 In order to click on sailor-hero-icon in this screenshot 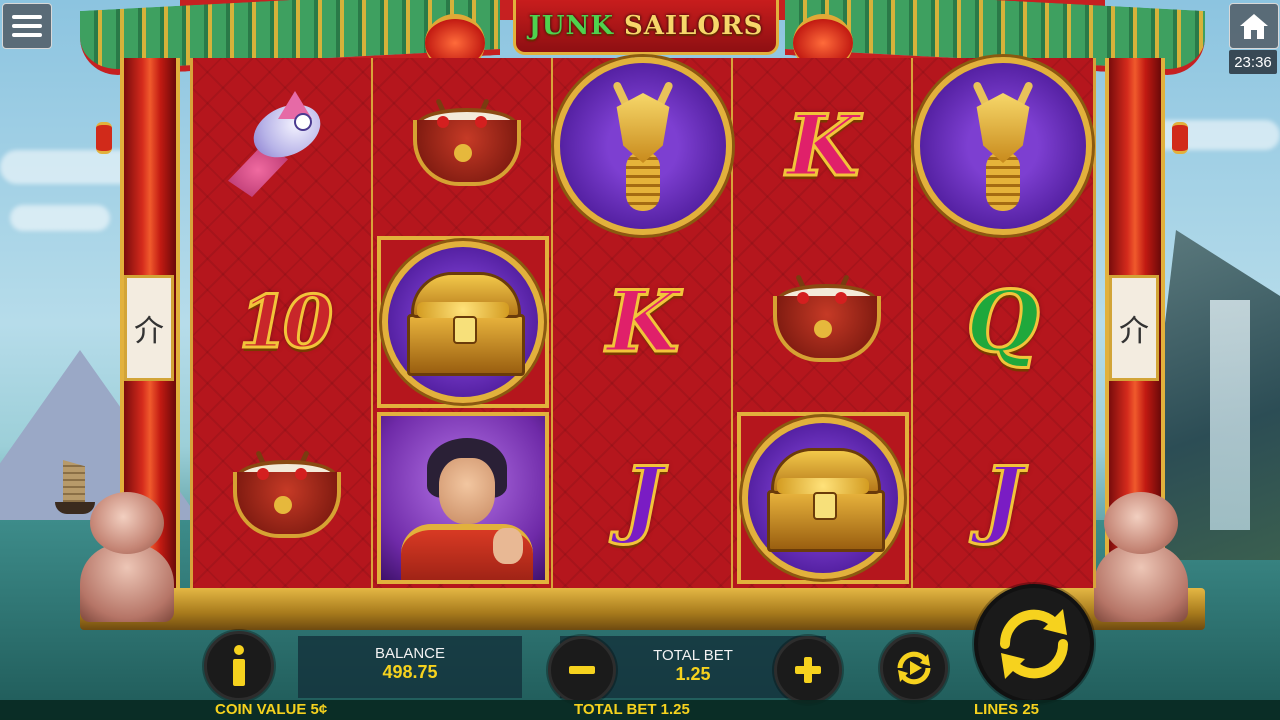, I will do `click(463, 498)`.